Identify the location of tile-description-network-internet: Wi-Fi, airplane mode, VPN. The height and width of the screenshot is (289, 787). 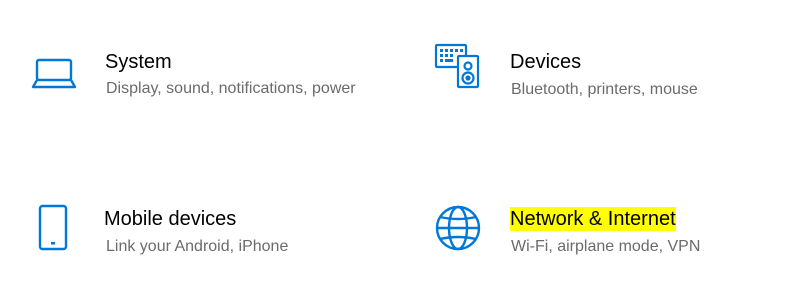
(606, 246).